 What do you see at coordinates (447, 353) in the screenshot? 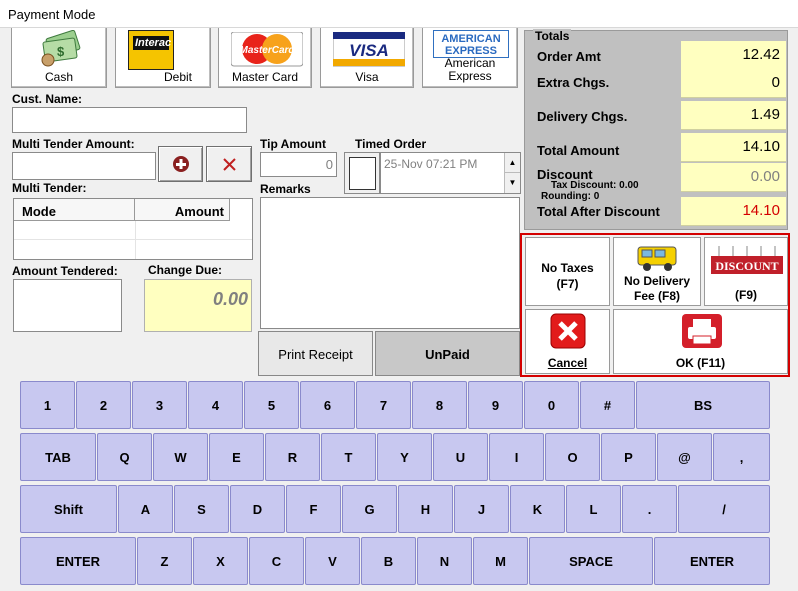
I see `unpaid-button: UnPaid` at bounding box center [447, 353].